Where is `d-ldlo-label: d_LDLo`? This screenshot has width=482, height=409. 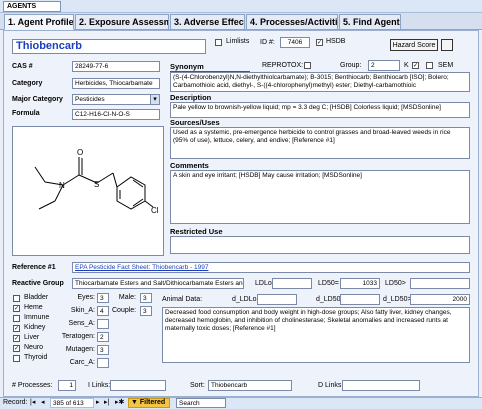 d-ldlo-label: d_LDLo is located at coordinates (244, 299).